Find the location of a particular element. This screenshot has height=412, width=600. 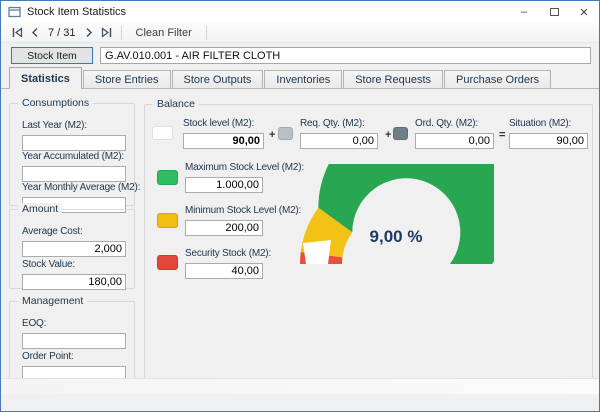

maximize-icon is located at coordinates (554, 12).